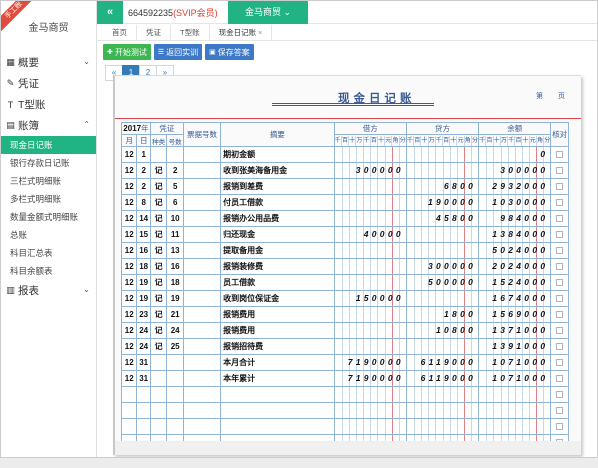 The image size is (598, 468). What do you see at coordinates (277, 266) in the screenshot?
I see `summary-cell: 报销装修费` at bounding box center [277, 266].